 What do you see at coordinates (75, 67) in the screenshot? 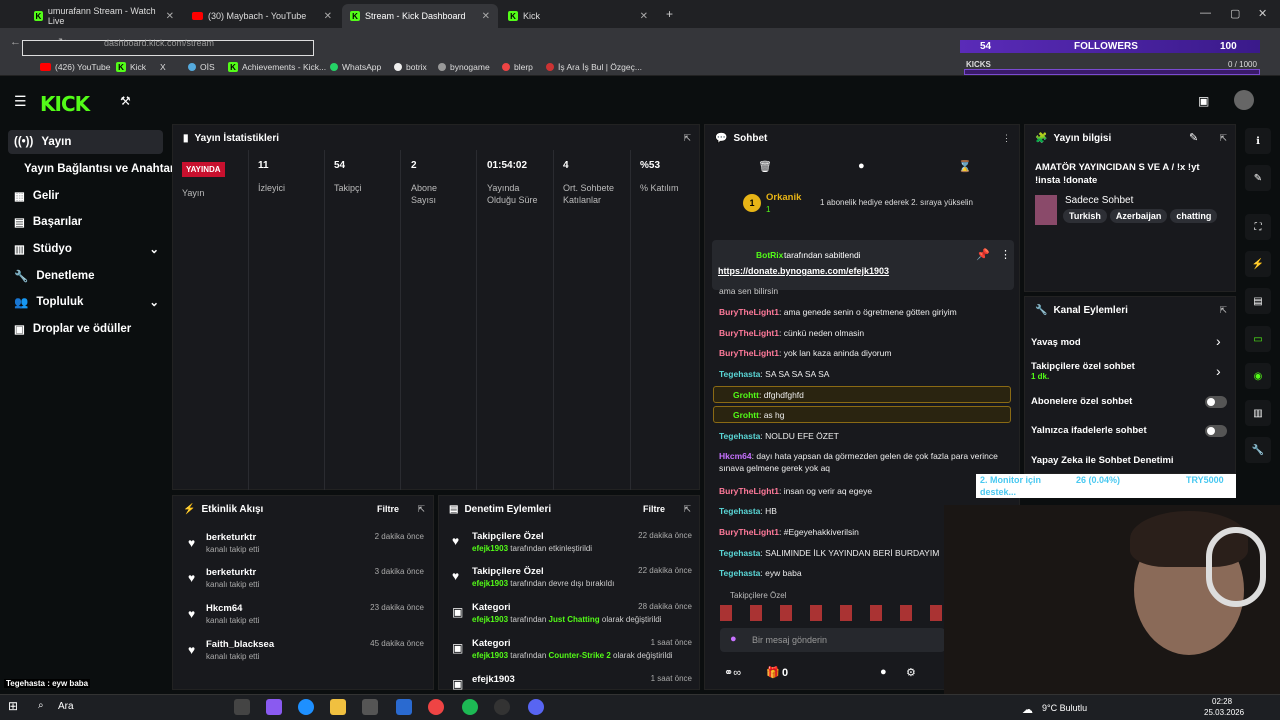
I see `bookmark: (426) YouTube` at bounding box center [75, 67].